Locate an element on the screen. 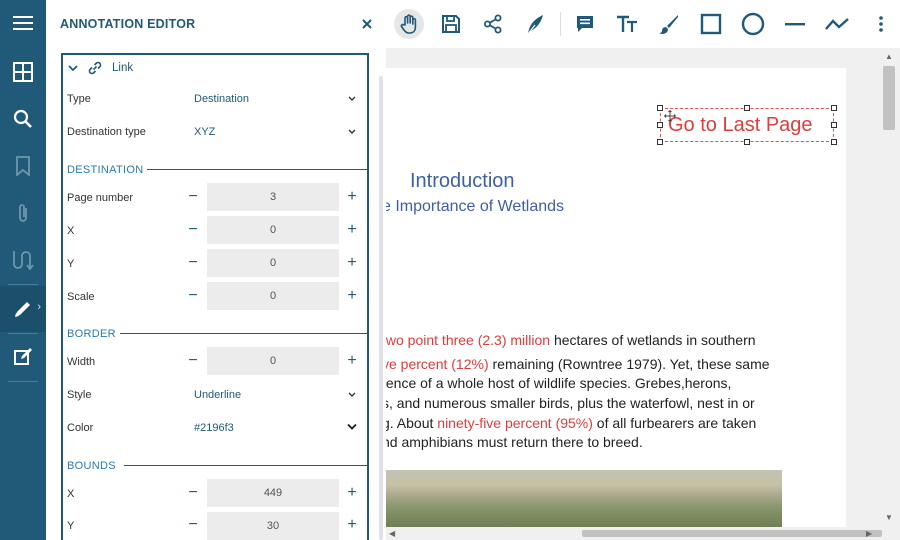  horizontal-scroll-thumb is located at coordinates (732, 533).